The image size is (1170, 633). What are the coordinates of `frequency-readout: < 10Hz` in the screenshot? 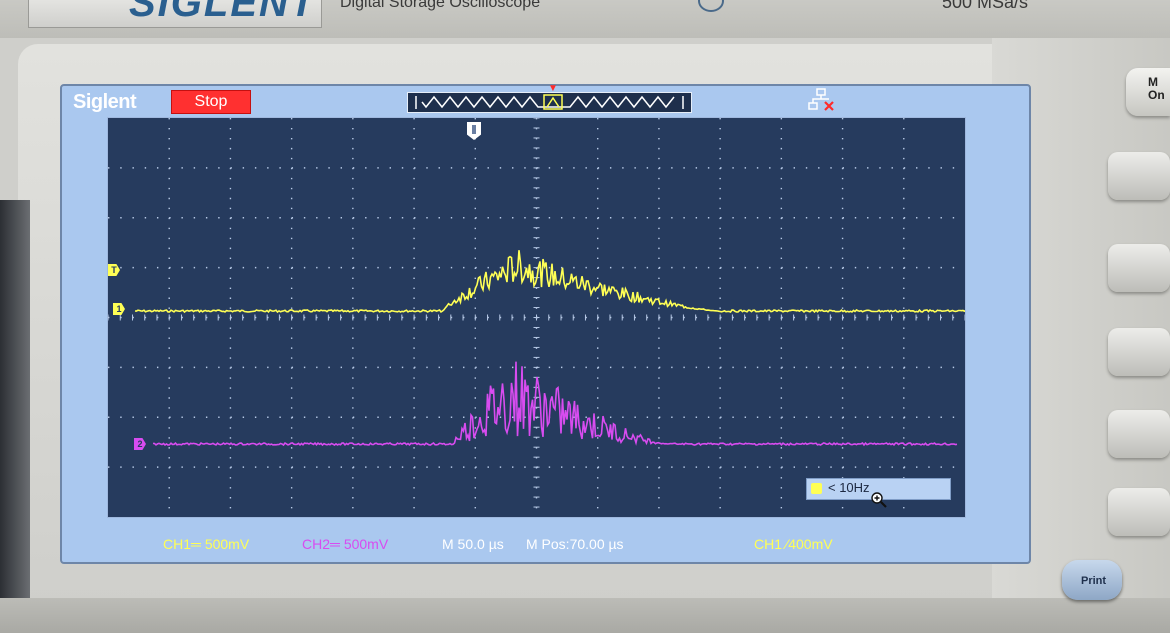 It's located at (849, 487).